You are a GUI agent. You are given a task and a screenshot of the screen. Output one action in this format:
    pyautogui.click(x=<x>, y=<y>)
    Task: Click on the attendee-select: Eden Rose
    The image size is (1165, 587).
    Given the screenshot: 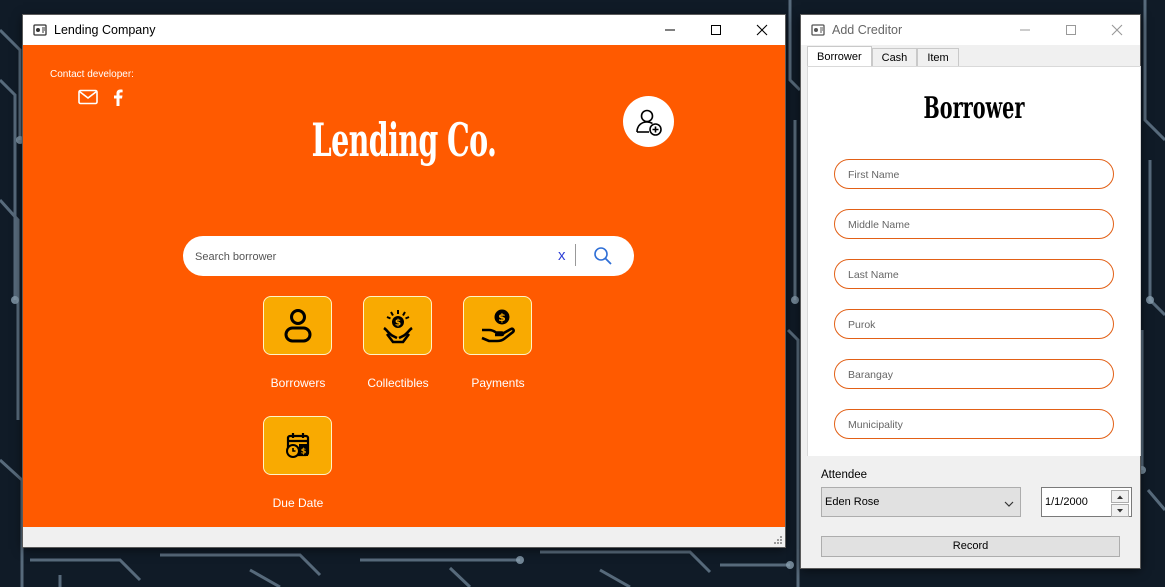 What is the action you would take?
    pyautogui.click(x=921, y=502)
    